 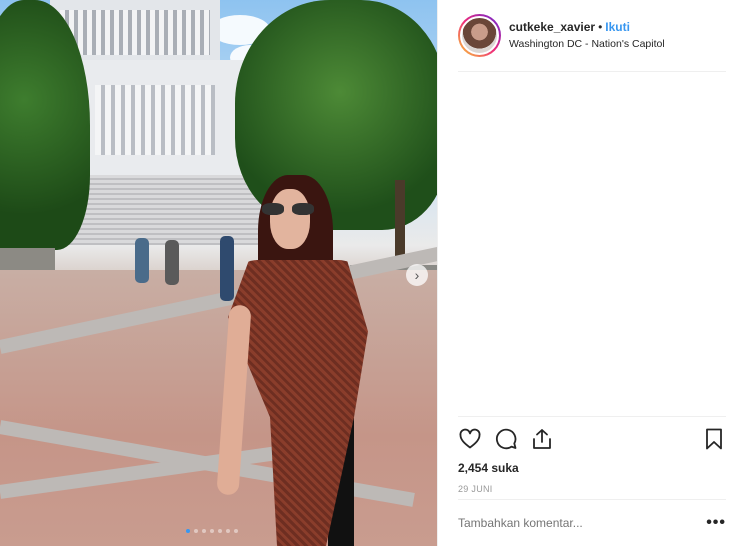 I want to click on sunglasses, so click(x=290, y=209).